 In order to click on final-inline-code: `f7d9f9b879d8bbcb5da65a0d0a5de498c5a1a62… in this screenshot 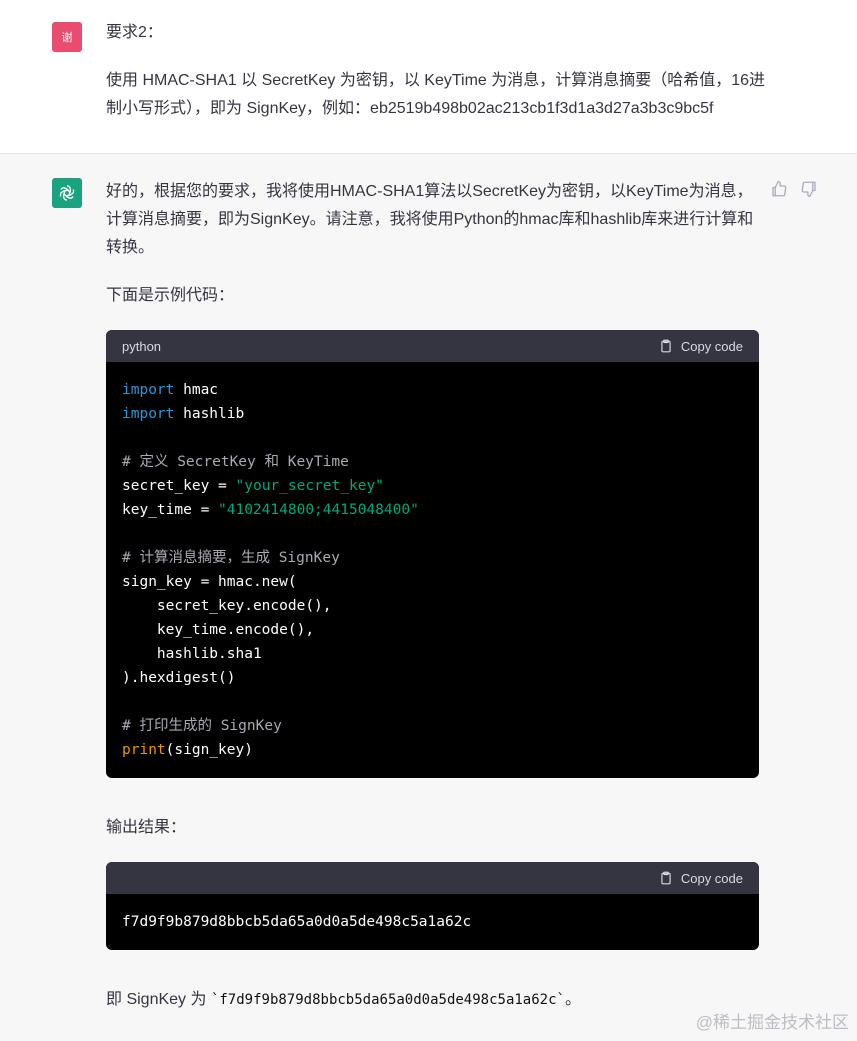, I will do `click(387, 1000)`.